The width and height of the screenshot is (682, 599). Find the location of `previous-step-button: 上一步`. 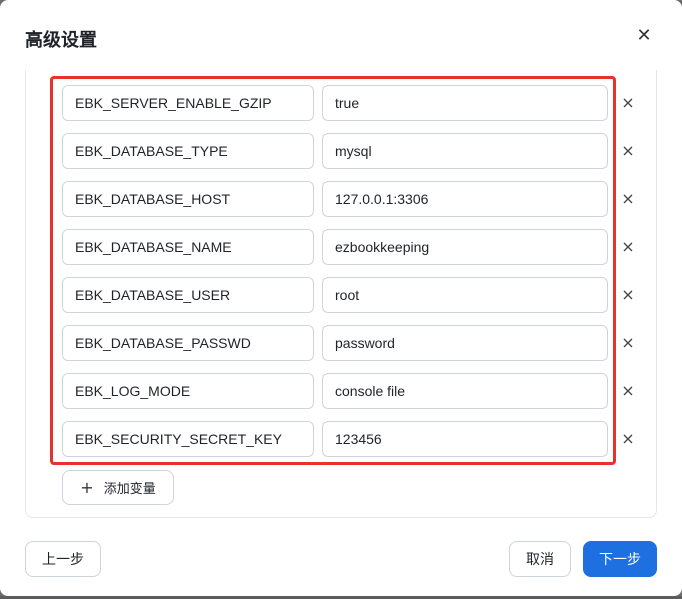

previous-step-button: 上一步 is located at coordinates (63, 559).